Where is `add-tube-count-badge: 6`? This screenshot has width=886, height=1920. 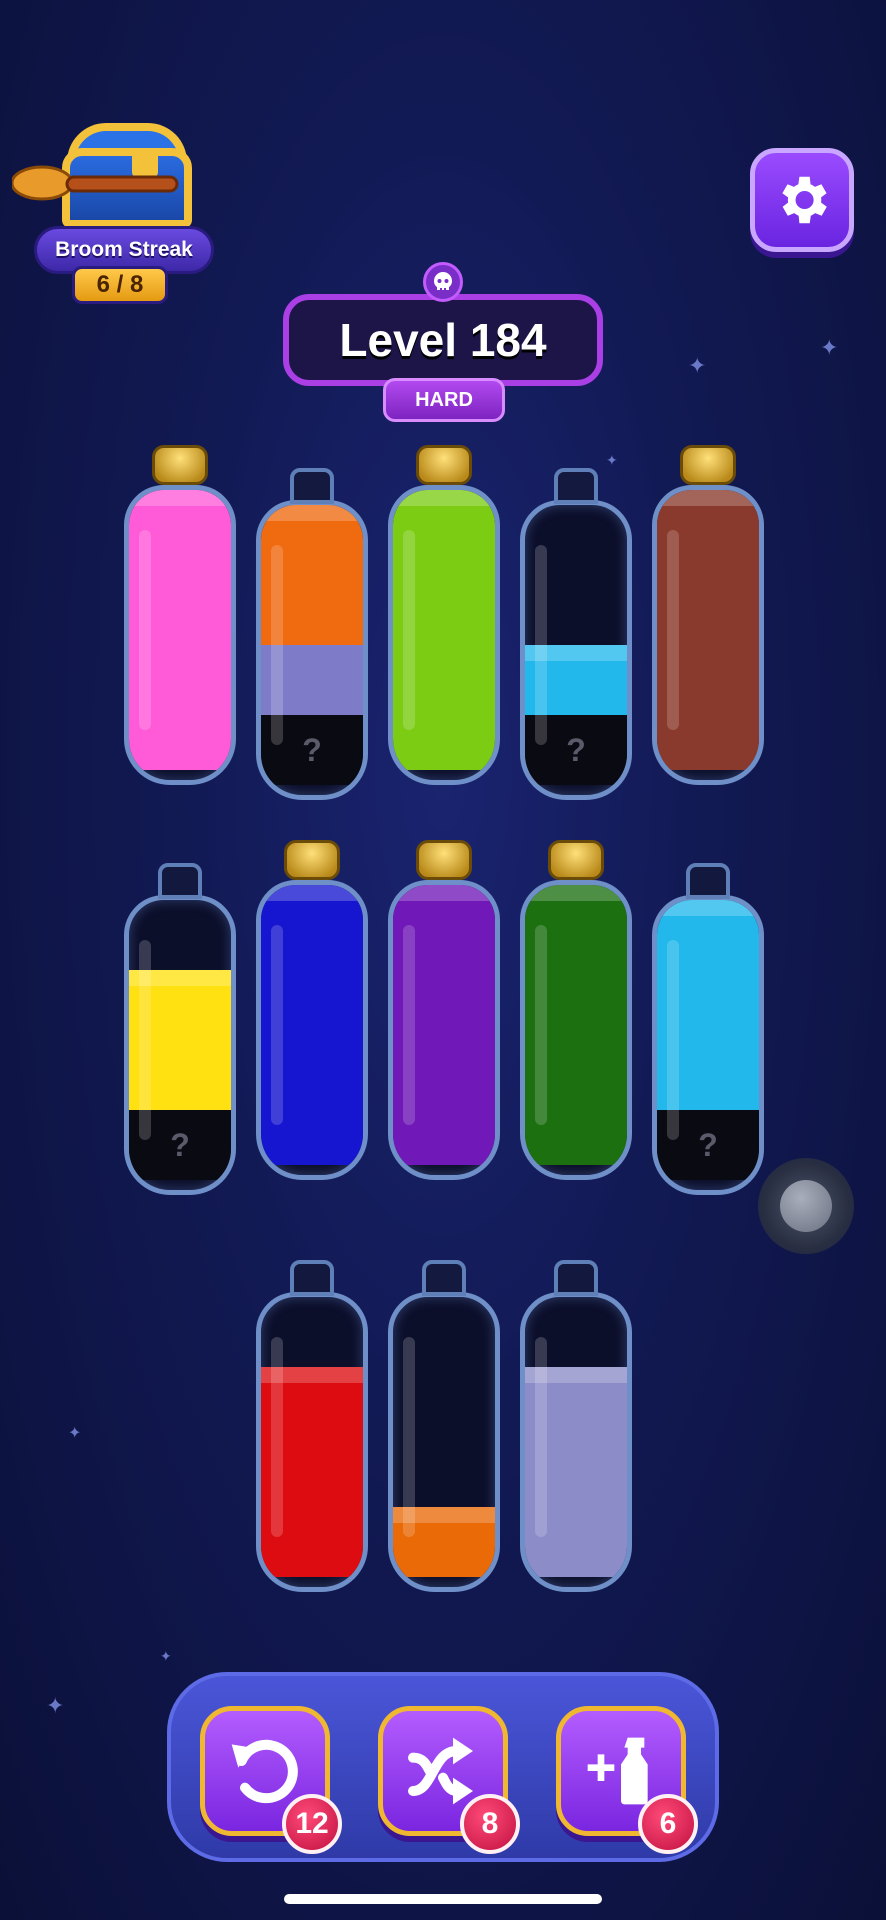
add-tube-count-badge: 6 is located at coordinates (668, 1824).